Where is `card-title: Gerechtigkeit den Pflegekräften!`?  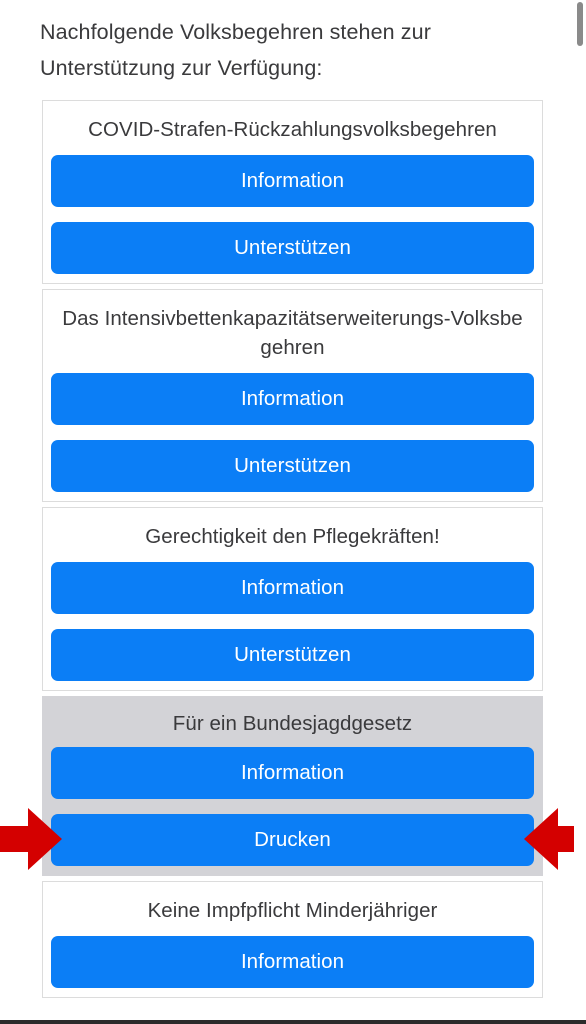
card-title: Gerechtigkeit den Pflegekräften! is located at coordinates (292, 536).